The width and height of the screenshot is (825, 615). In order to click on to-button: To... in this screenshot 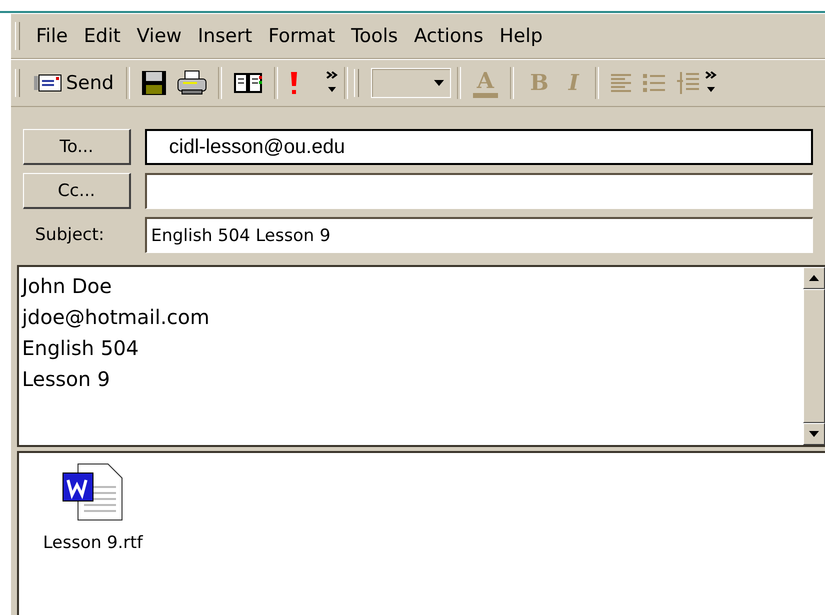, I will do `click(77, 147)`.